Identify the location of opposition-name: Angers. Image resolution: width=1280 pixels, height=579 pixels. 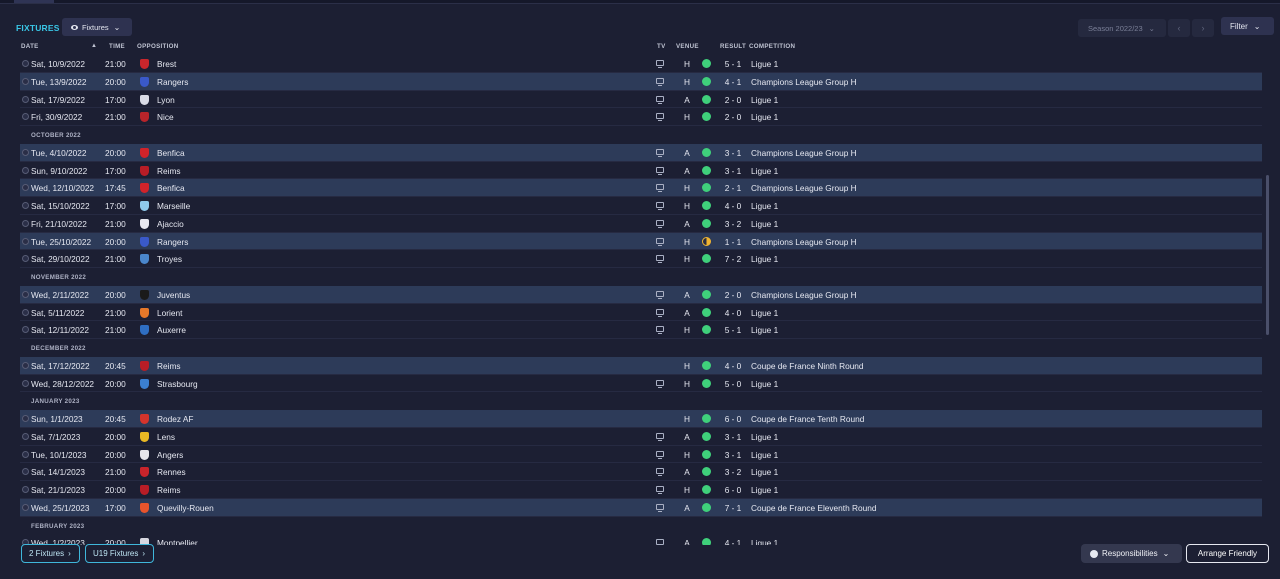
(170, 455).